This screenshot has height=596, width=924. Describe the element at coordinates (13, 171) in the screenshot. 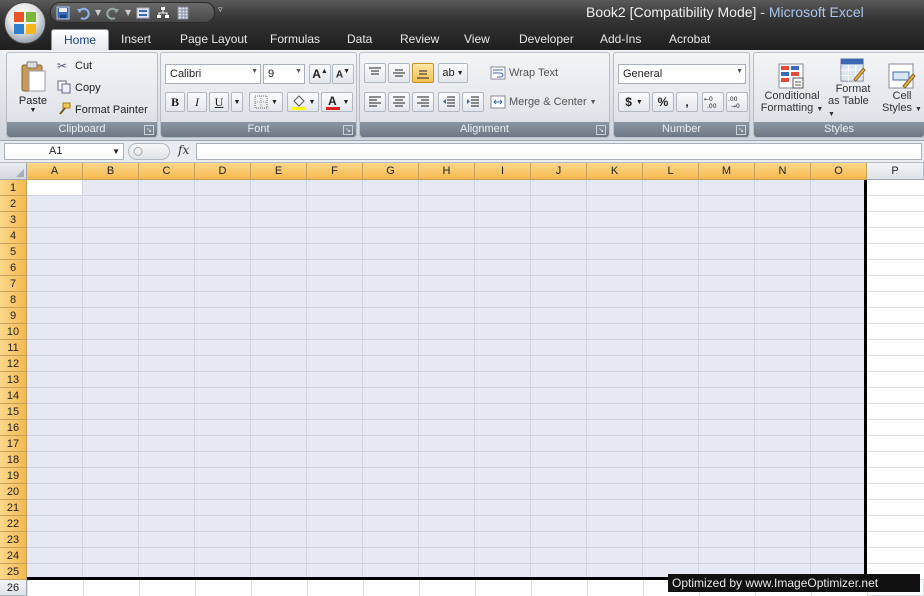

I see `select-all-button` at that location.